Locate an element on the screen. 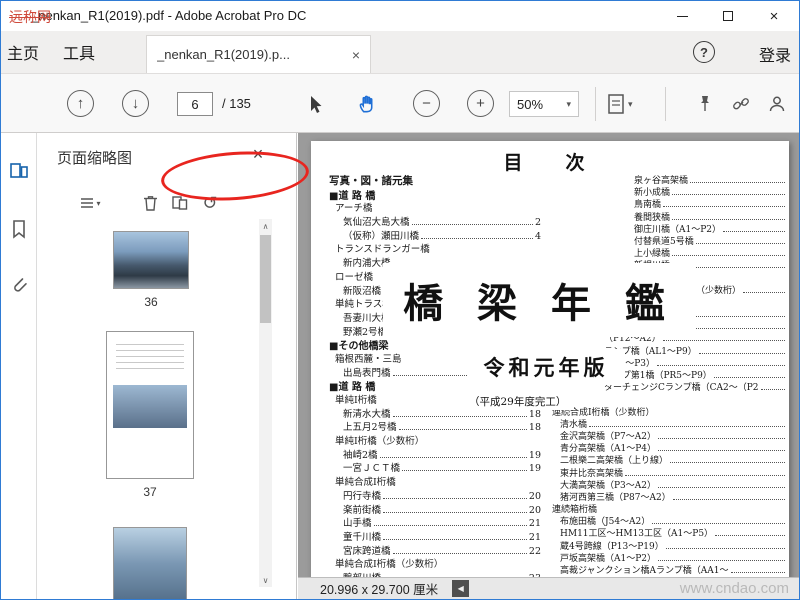 This screenshot has height=600, width=800. pin-toolbar-button is located at coordinates (705, 104).